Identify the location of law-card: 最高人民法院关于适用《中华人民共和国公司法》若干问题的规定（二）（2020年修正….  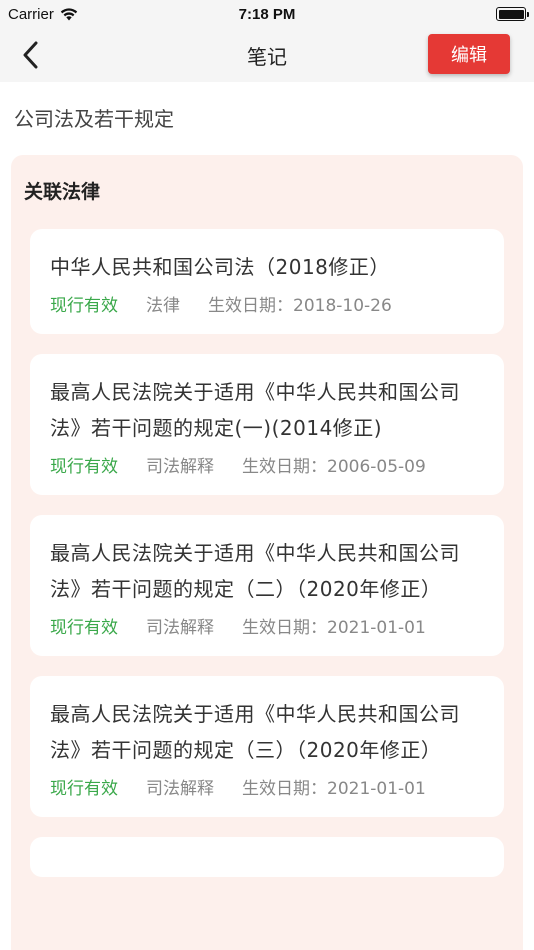
(267, 585).